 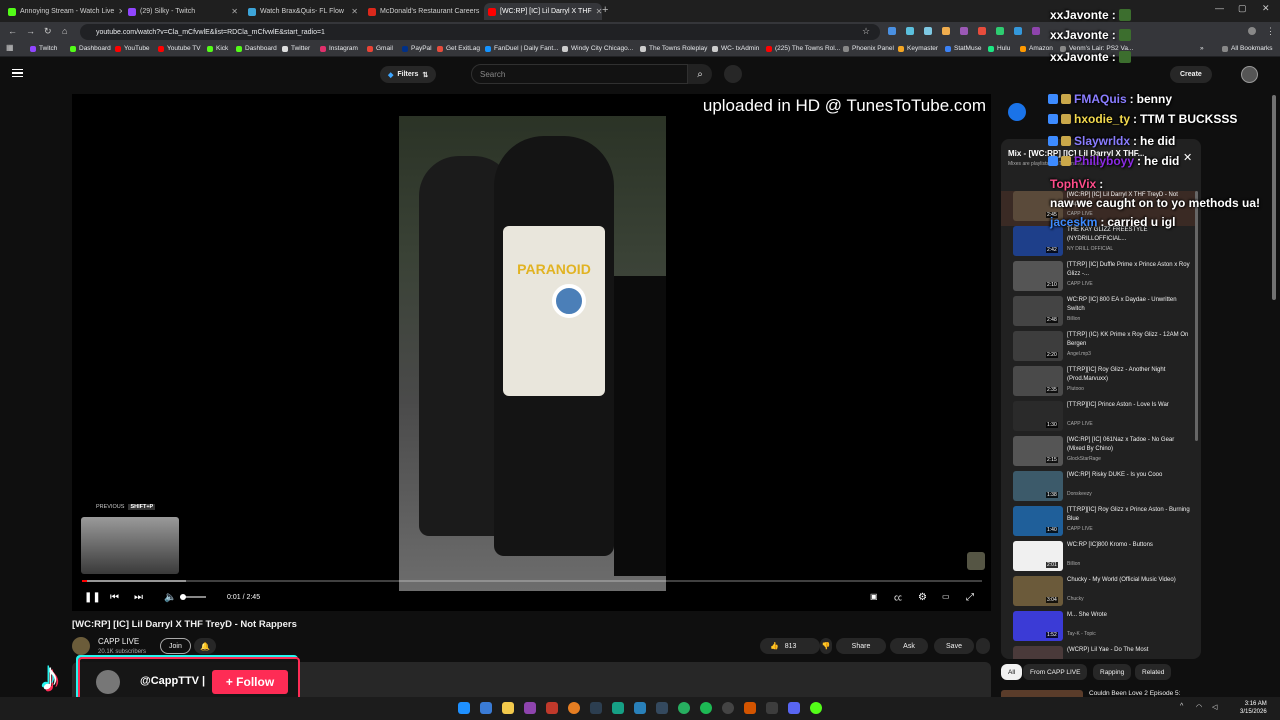 What do you see at coordinates (138, 597) in the screenshot?
I see `next-icon: ⏭` at bounding box center [138, 597].